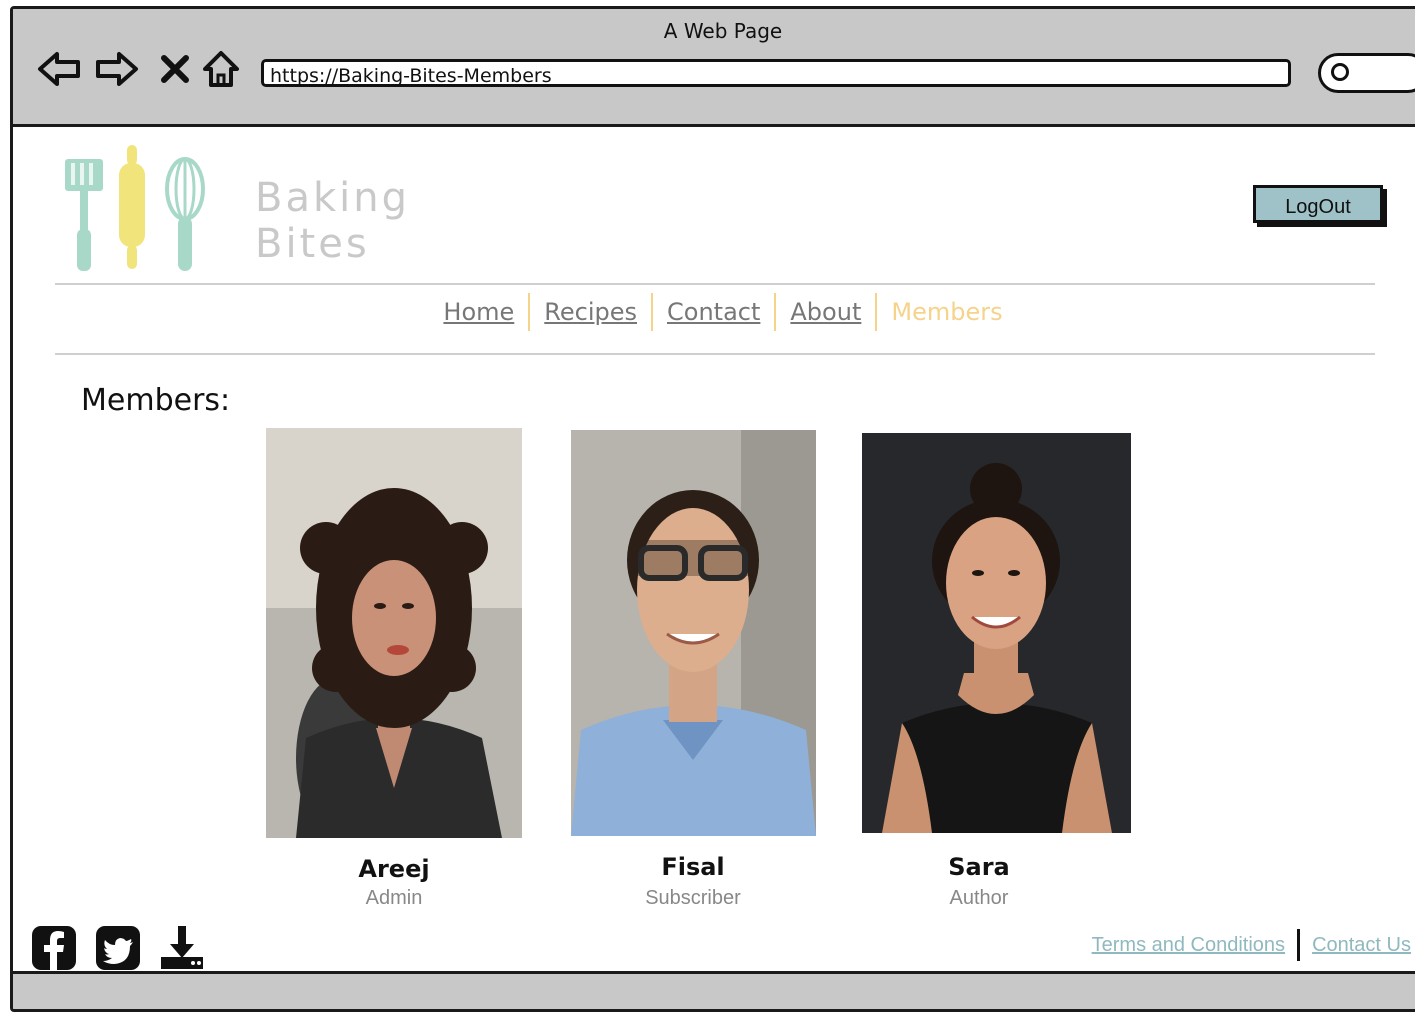 The width and height of the screenshot is (1415, 1012). I want to click on nav-about: About, so click(825, 312).